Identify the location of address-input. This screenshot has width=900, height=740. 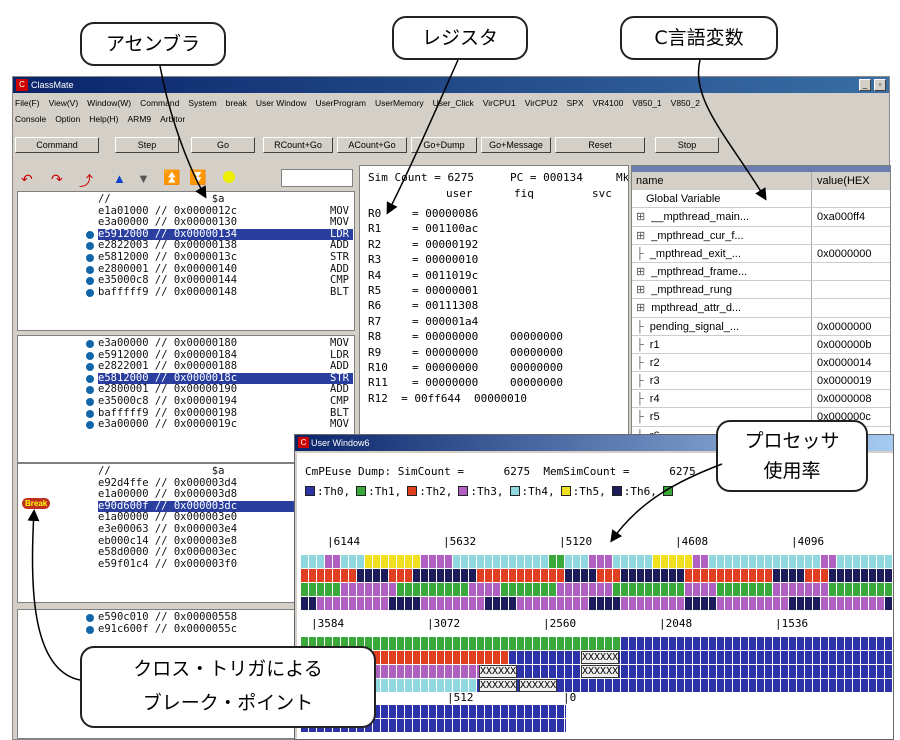
(317, 178).